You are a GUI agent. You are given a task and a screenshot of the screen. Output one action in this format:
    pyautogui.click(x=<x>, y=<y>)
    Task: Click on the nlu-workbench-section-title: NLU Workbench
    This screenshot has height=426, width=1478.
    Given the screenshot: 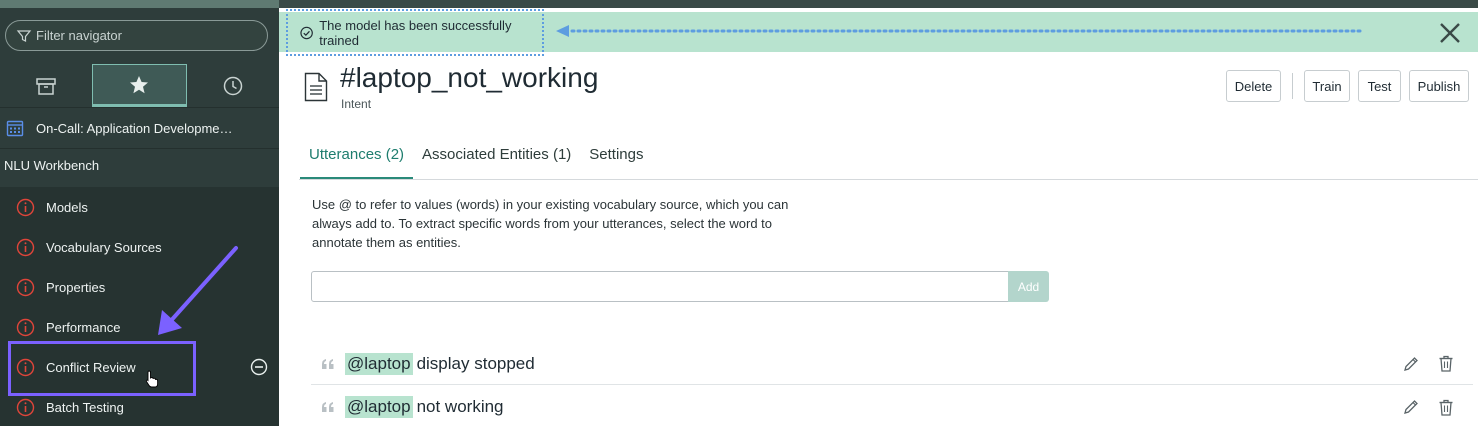 What is the action you would take?
    pyautogui.click(x=51, y=165)
    